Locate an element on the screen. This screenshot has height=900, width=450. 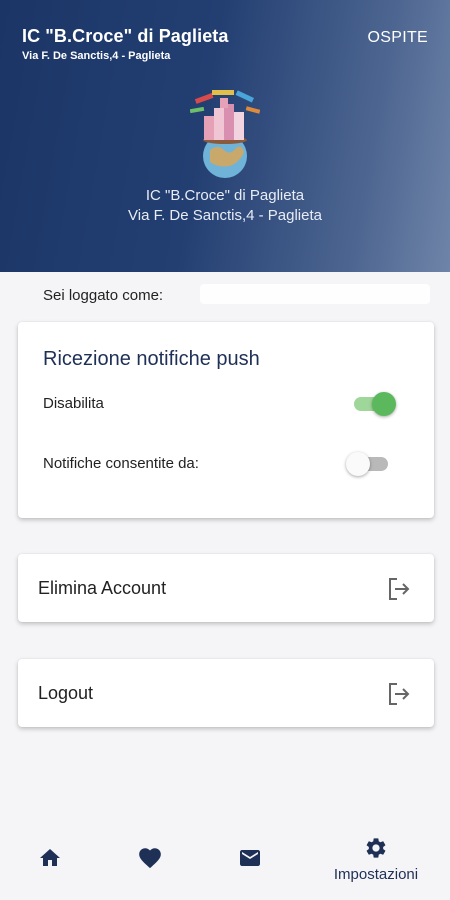
guest-button: OSPITE is located at coordinates (398, 38).